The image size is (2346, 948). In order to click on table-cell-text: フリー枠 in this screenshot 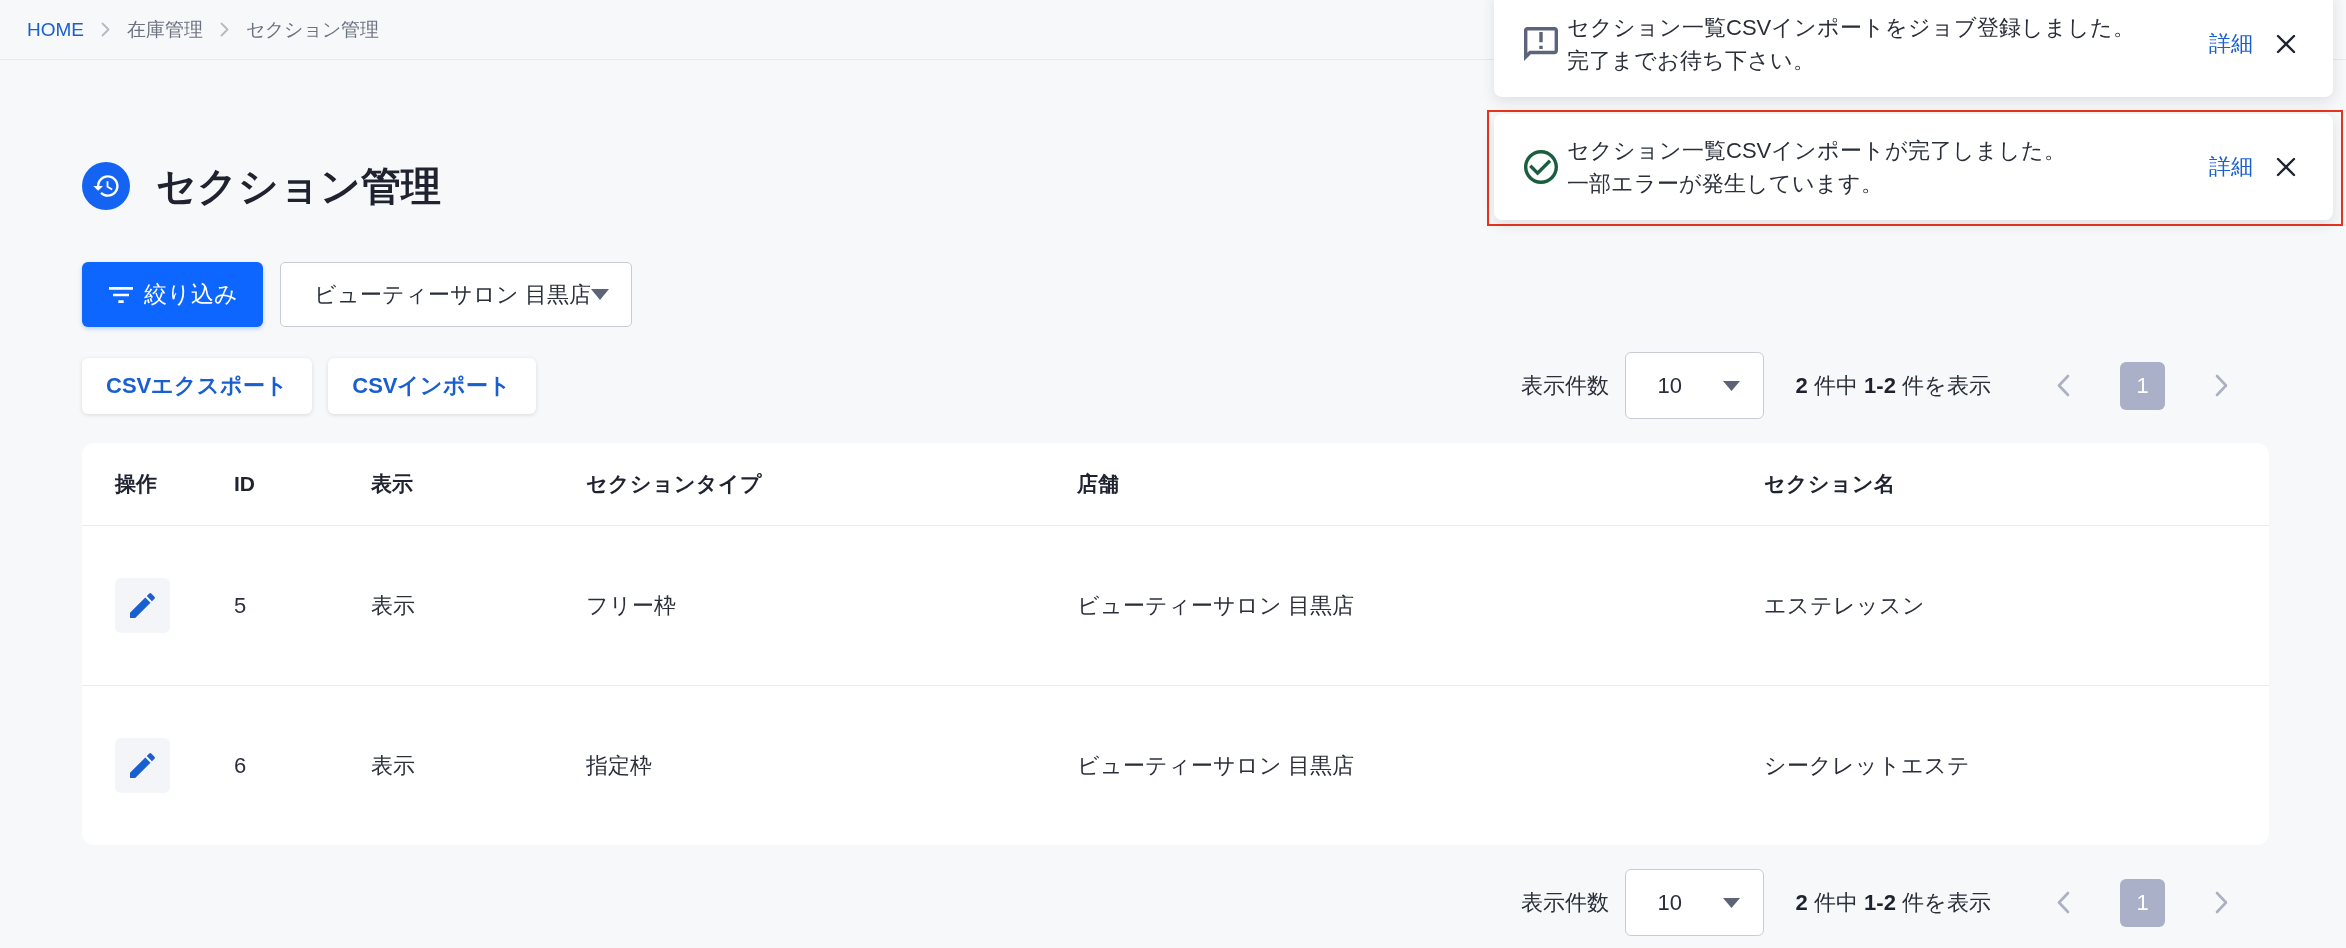, I will do `click(631, 605)`.